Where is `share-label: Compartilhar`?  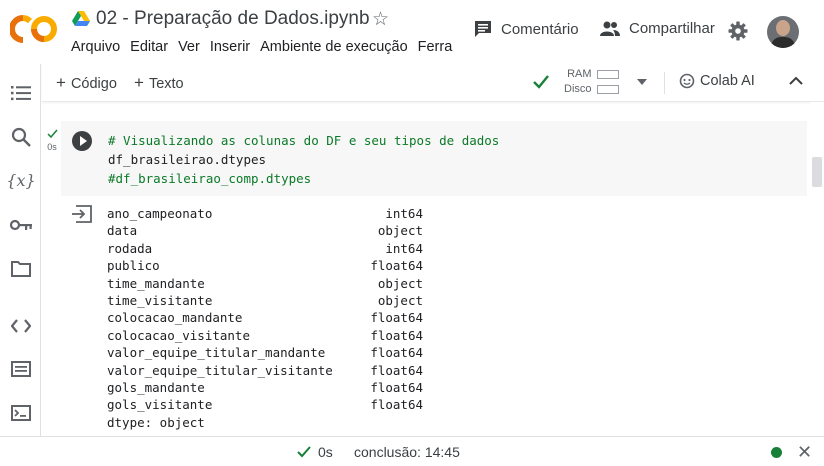 share-label: Compartilhar is located at coordinates (672, 28).